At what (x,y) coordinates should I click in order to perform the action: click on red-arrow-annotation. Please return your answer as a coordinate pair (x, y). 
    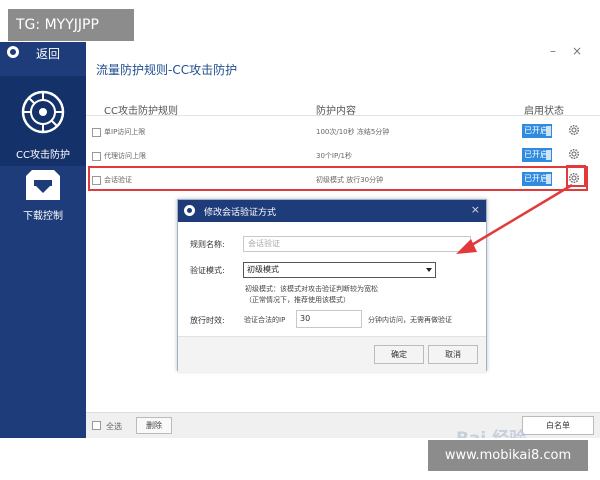
    Looking at the image, I should click on (514, 218).